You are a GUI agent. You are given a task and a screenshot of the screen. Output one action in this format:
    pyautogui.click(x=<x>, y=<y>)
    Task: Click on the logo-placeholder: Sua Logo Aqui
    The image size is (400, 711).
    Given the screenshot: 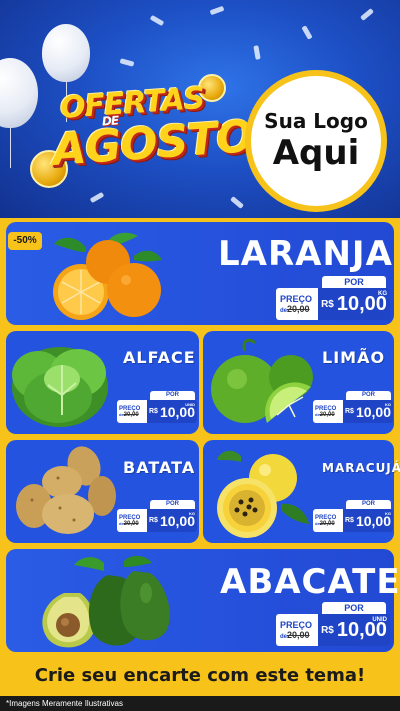 What is the action you would take?
    pyautogui.click(x=316, y=141)
    